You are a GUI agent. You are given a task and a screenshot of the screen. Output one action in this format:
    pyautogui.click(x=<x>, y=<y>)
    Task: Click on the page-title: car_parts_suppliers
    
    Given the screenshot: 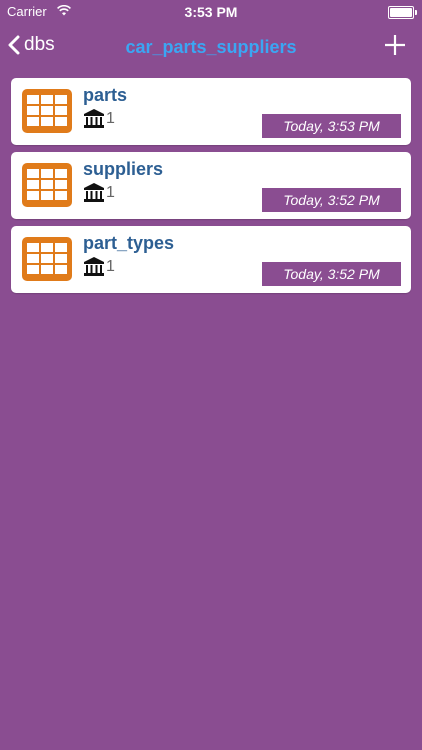 What is the action you would take?
    pyautogui.click(x=211, y=47)
    